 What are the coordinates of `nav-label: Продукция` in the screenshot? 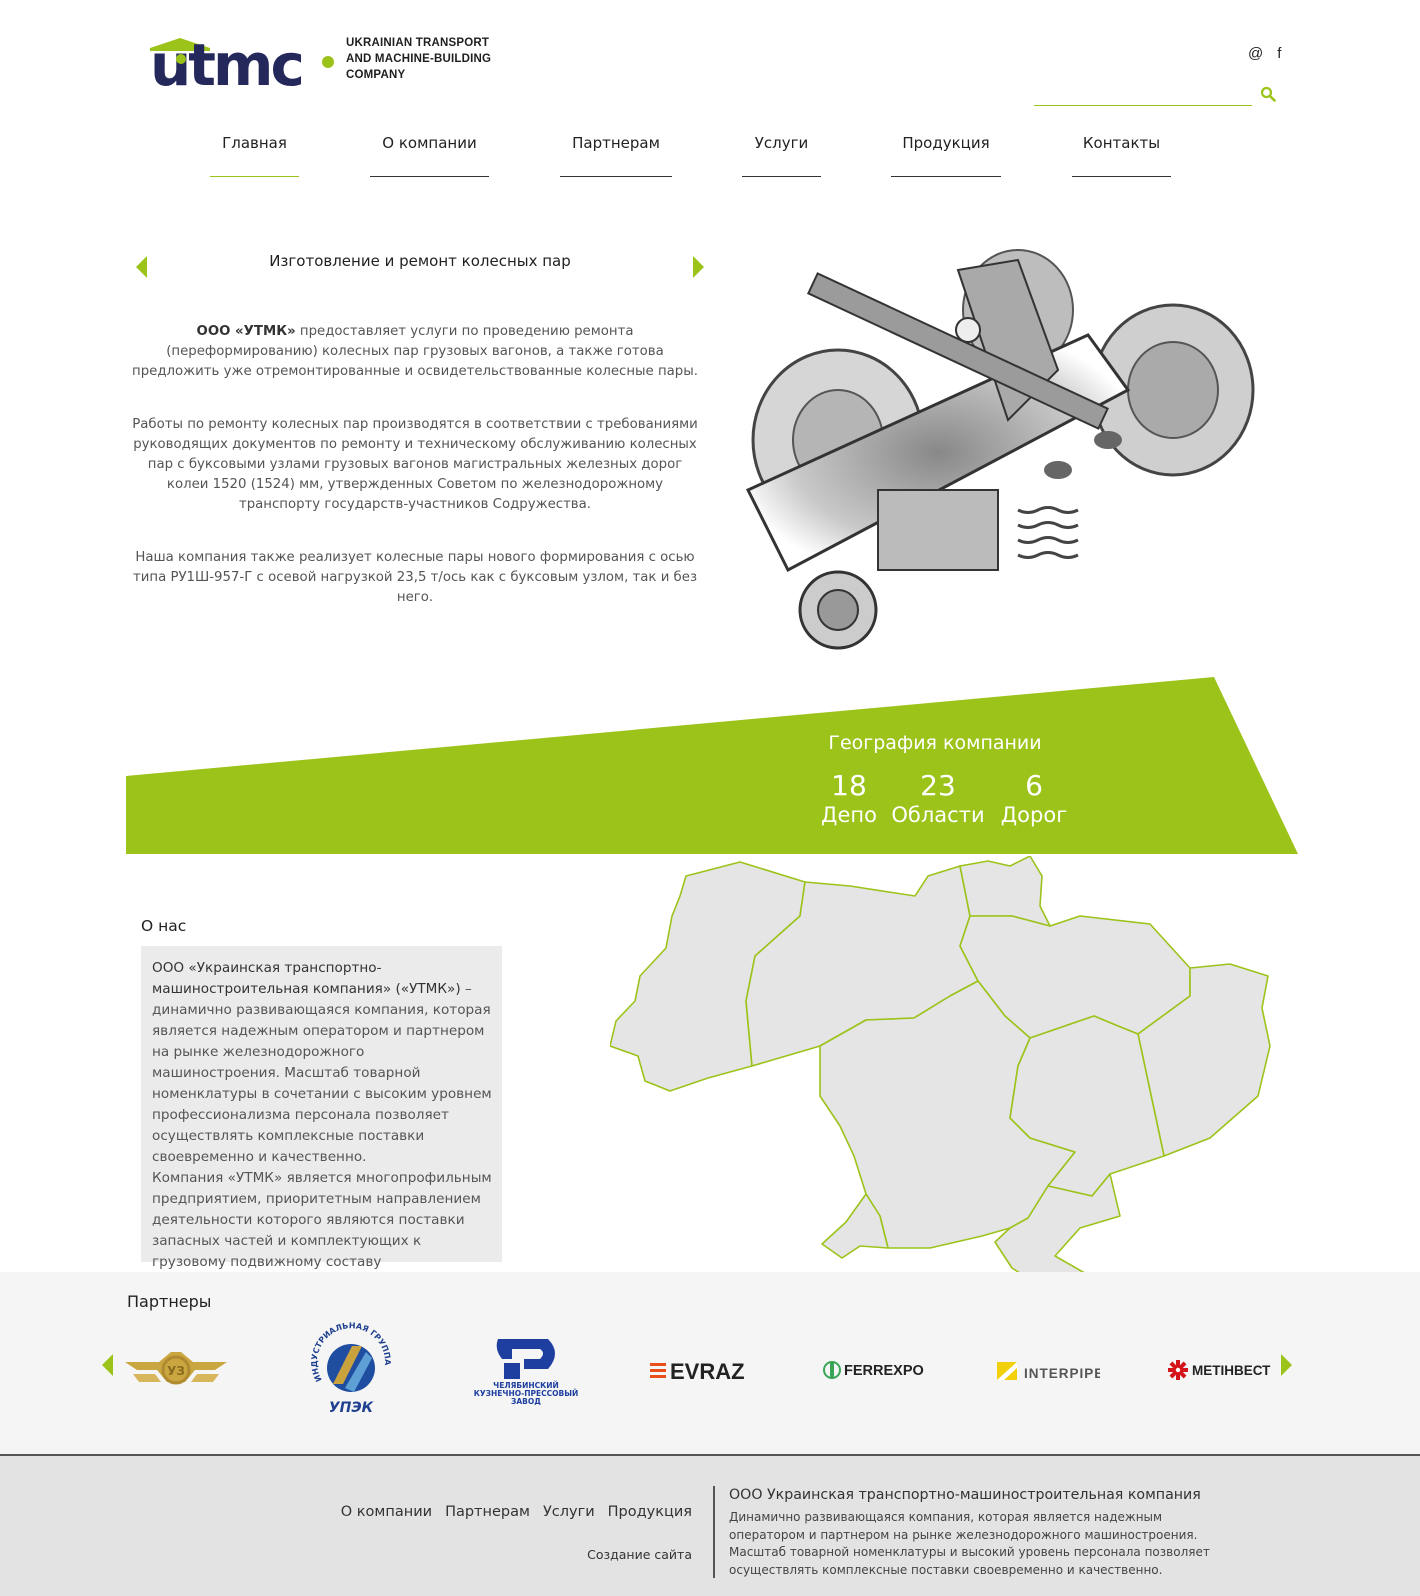 It's located at (946, 143).